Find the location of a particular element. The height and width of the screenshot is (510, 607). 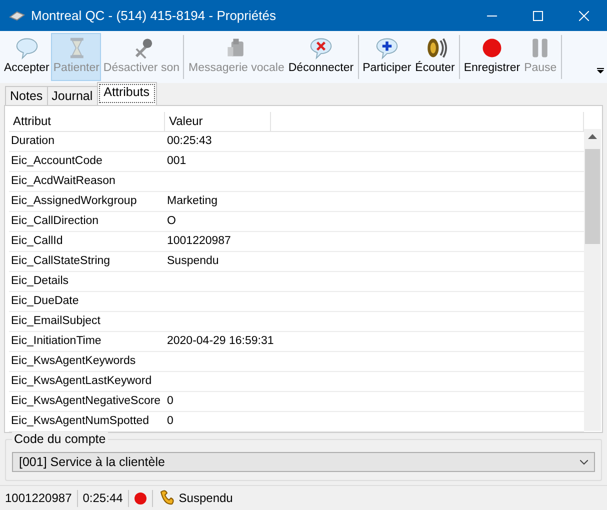

table-cell: Eic_AssignedWorkgroup is located at coordinates (87, 202).